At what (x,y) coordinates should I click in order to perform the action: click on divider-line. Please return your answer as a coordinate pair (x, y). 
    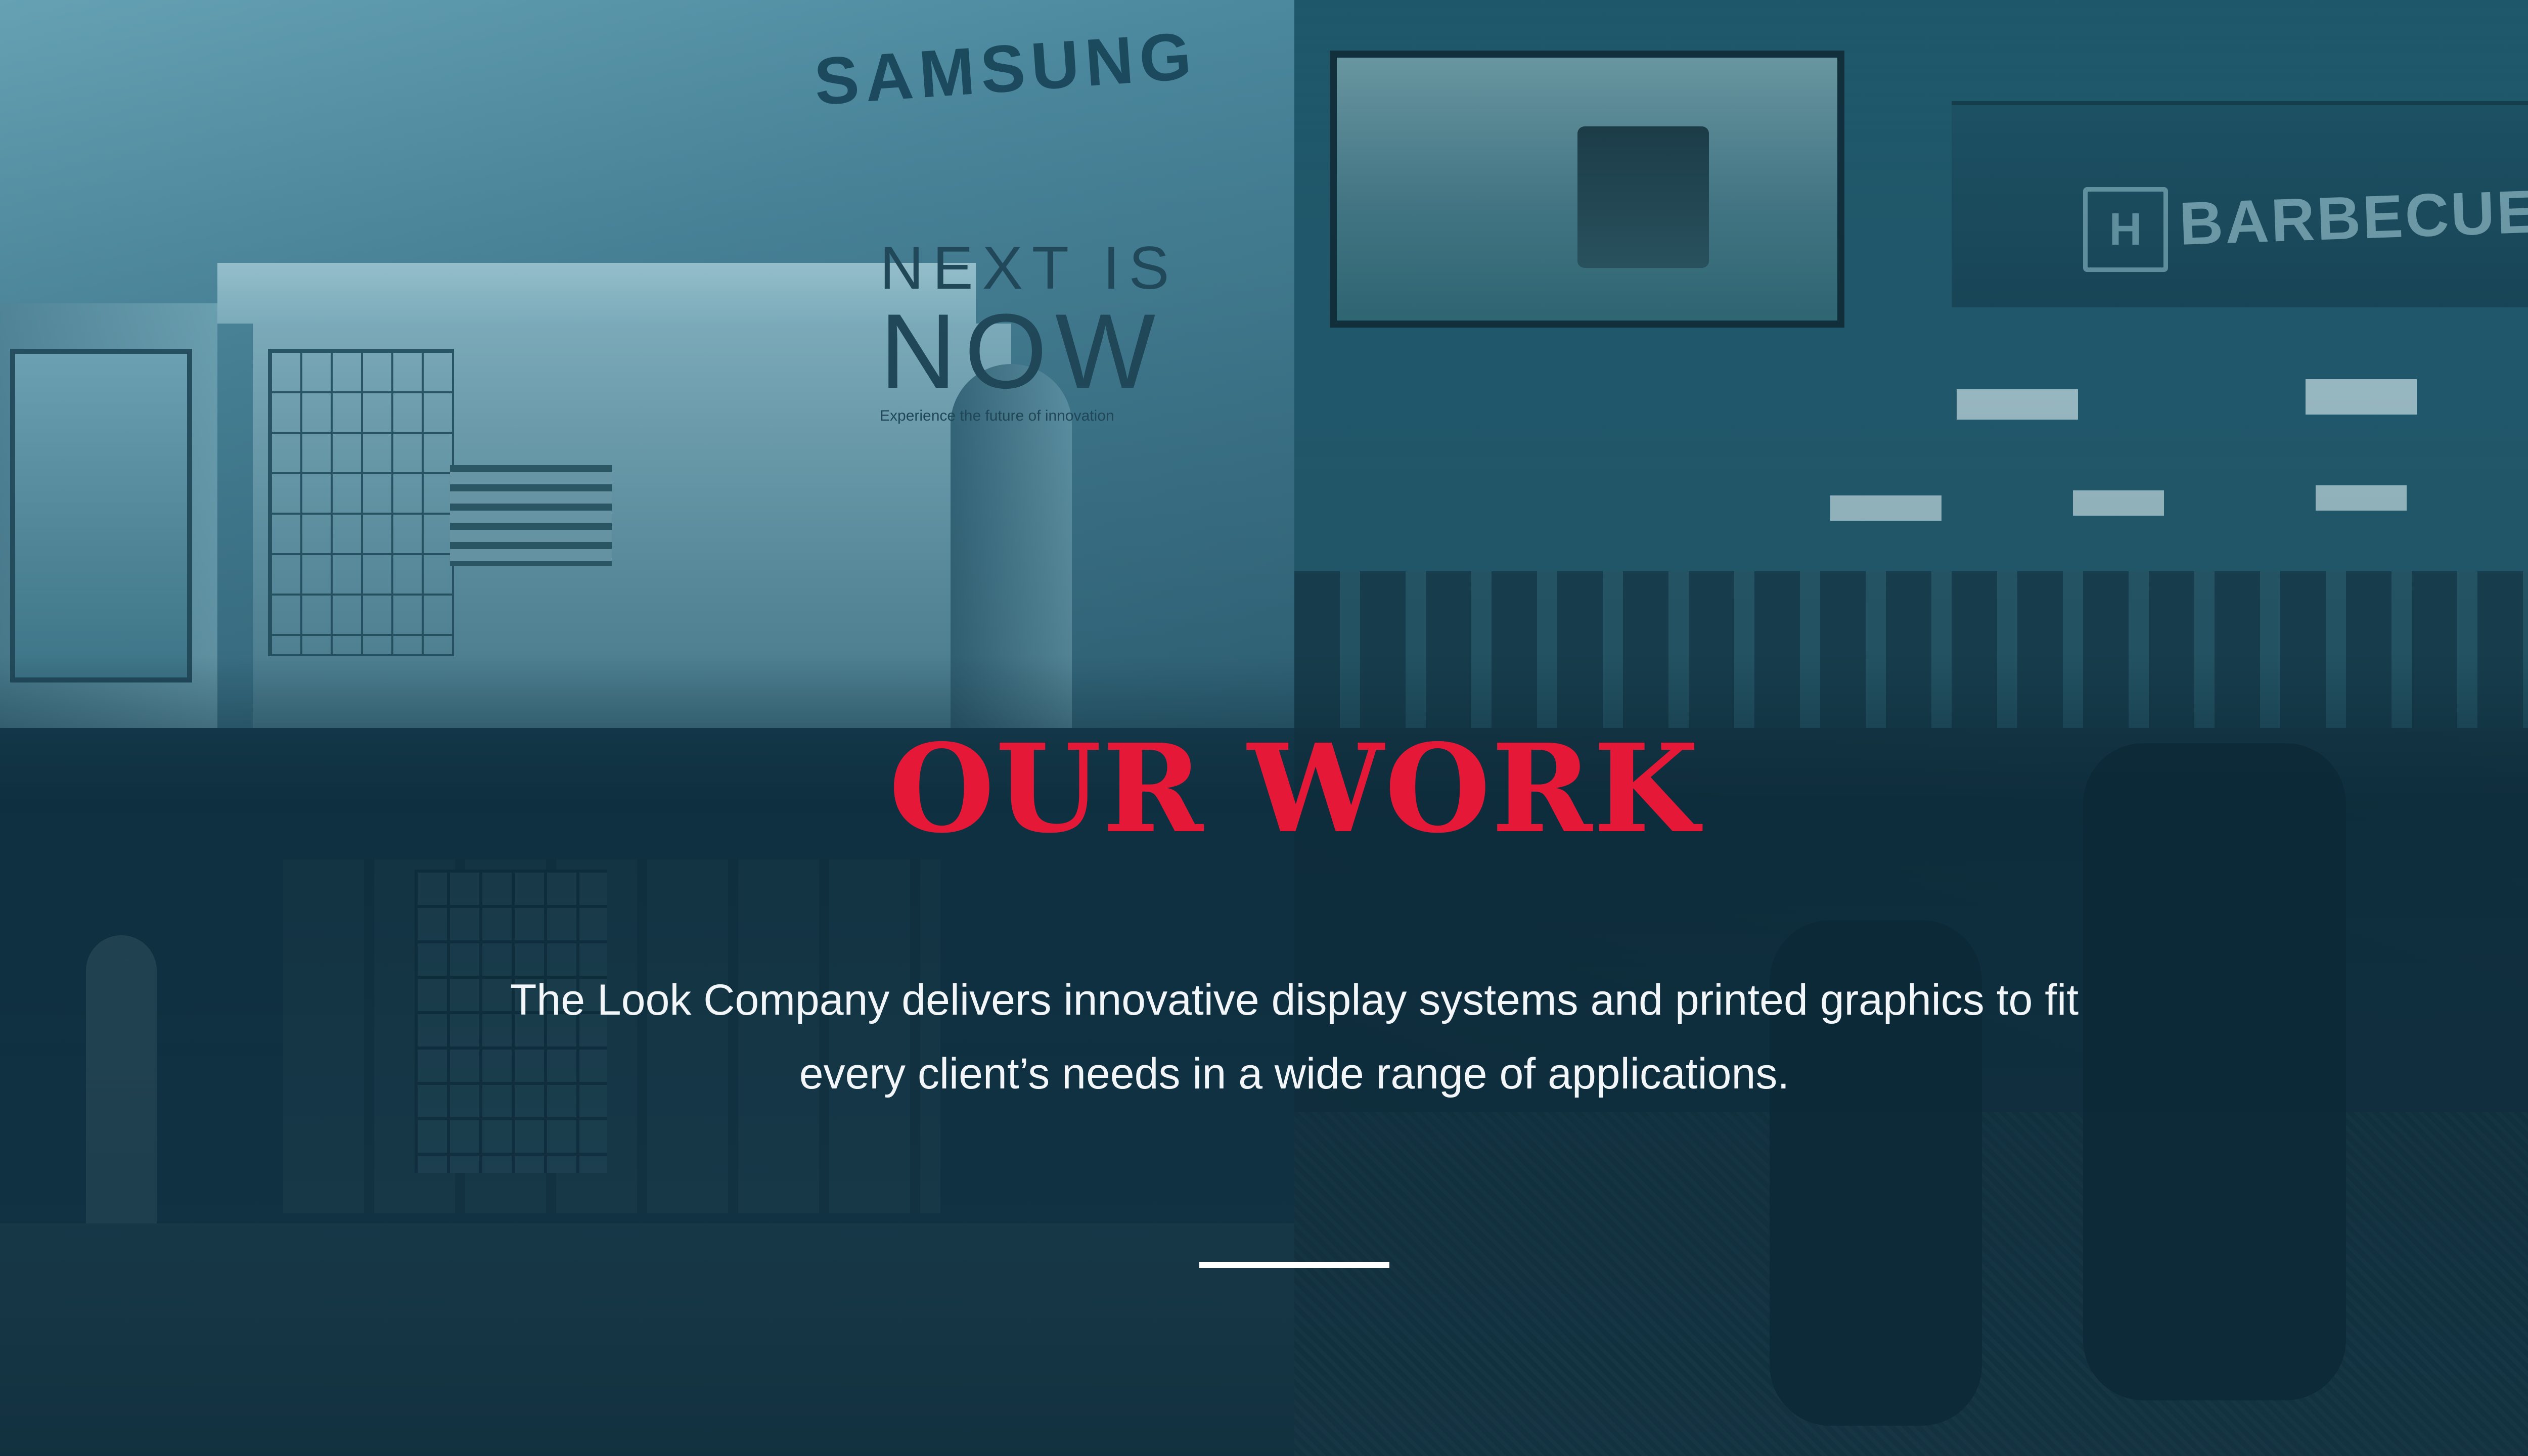
    Looking at the image, I should click on (1294, 1265).